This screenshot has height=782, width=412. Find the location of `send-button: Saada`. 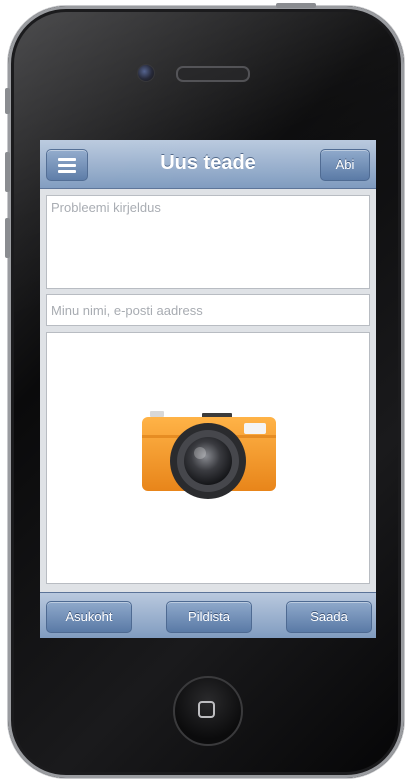

send-button: Saada is located at coordinates (329, 617).